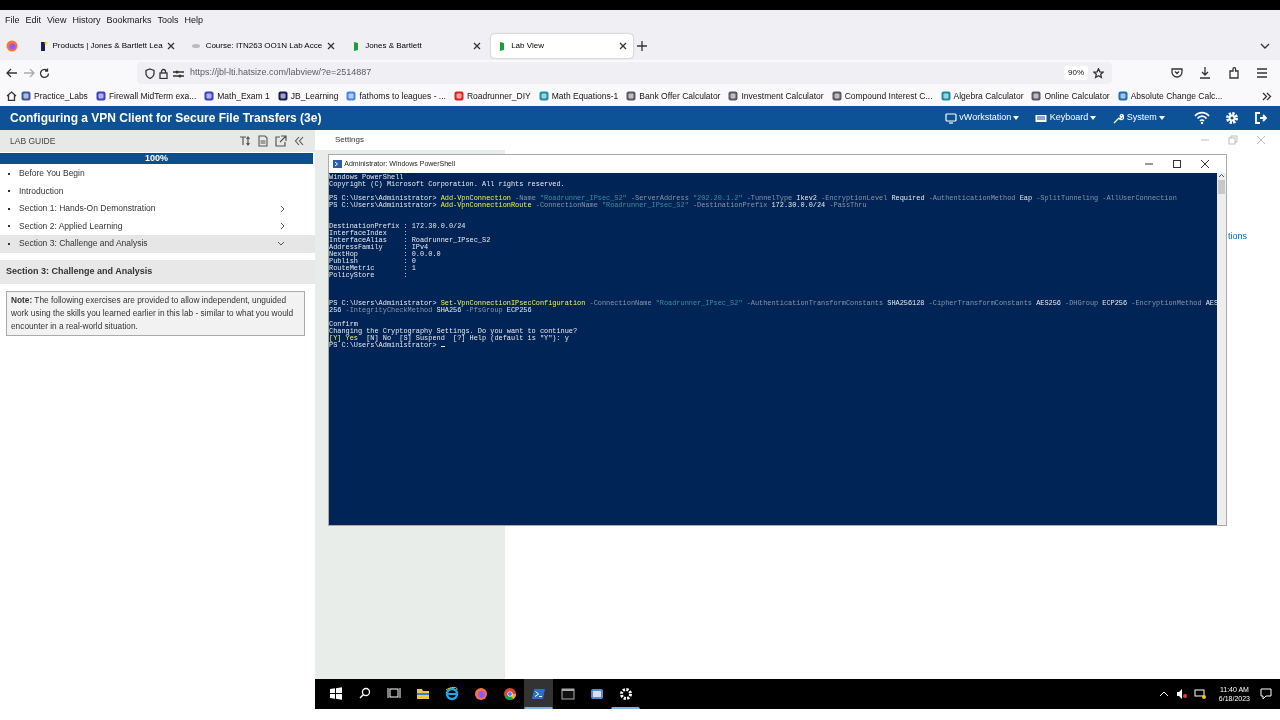  Describe the element at coordinates (1176, 164) in the screenshot. I see `maximize-icon` at that location.